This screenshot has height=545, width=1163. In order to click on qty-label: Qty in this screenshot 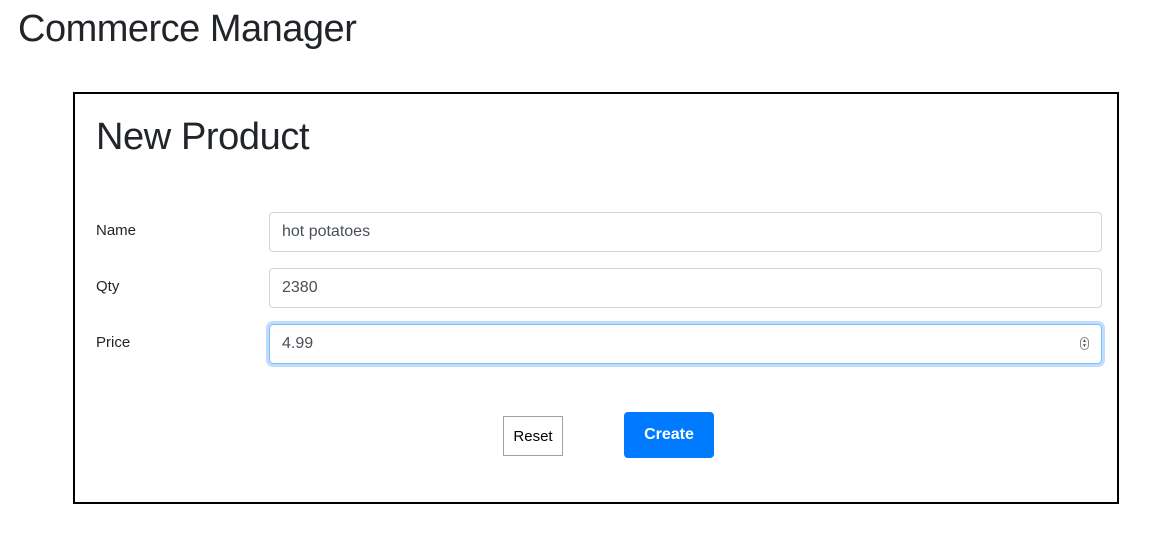, I will do `click(108, 286)`.